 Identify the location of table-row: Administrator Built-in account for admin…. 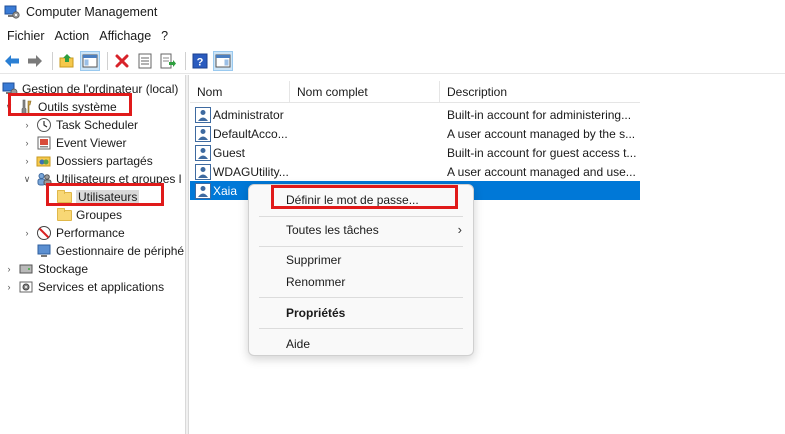
(415, 114).